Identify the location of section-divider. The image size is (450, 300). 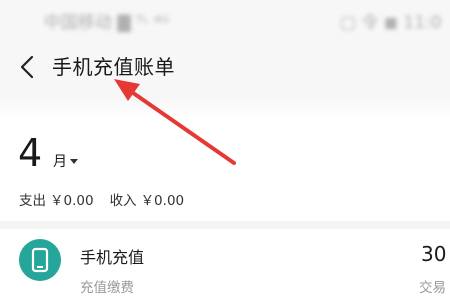
(225, 225).